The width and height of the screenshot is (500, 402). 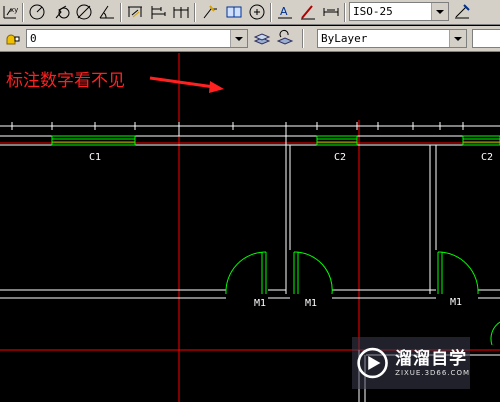 What do you see at coordinates (344, 38) in the screenshot?
I see `color-value: ByLayer` at bounding box center [344, 38].